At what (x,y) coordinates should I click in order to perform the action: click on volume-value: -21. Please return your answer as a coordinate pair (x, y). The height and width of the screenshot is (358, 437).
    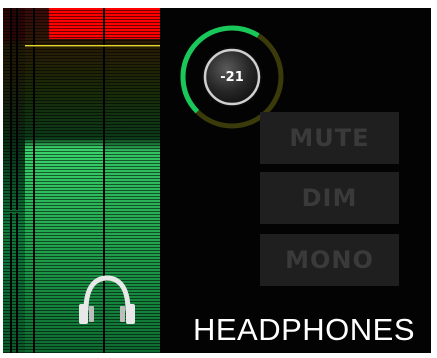
    Looking at the image, I should click on (232, 77).